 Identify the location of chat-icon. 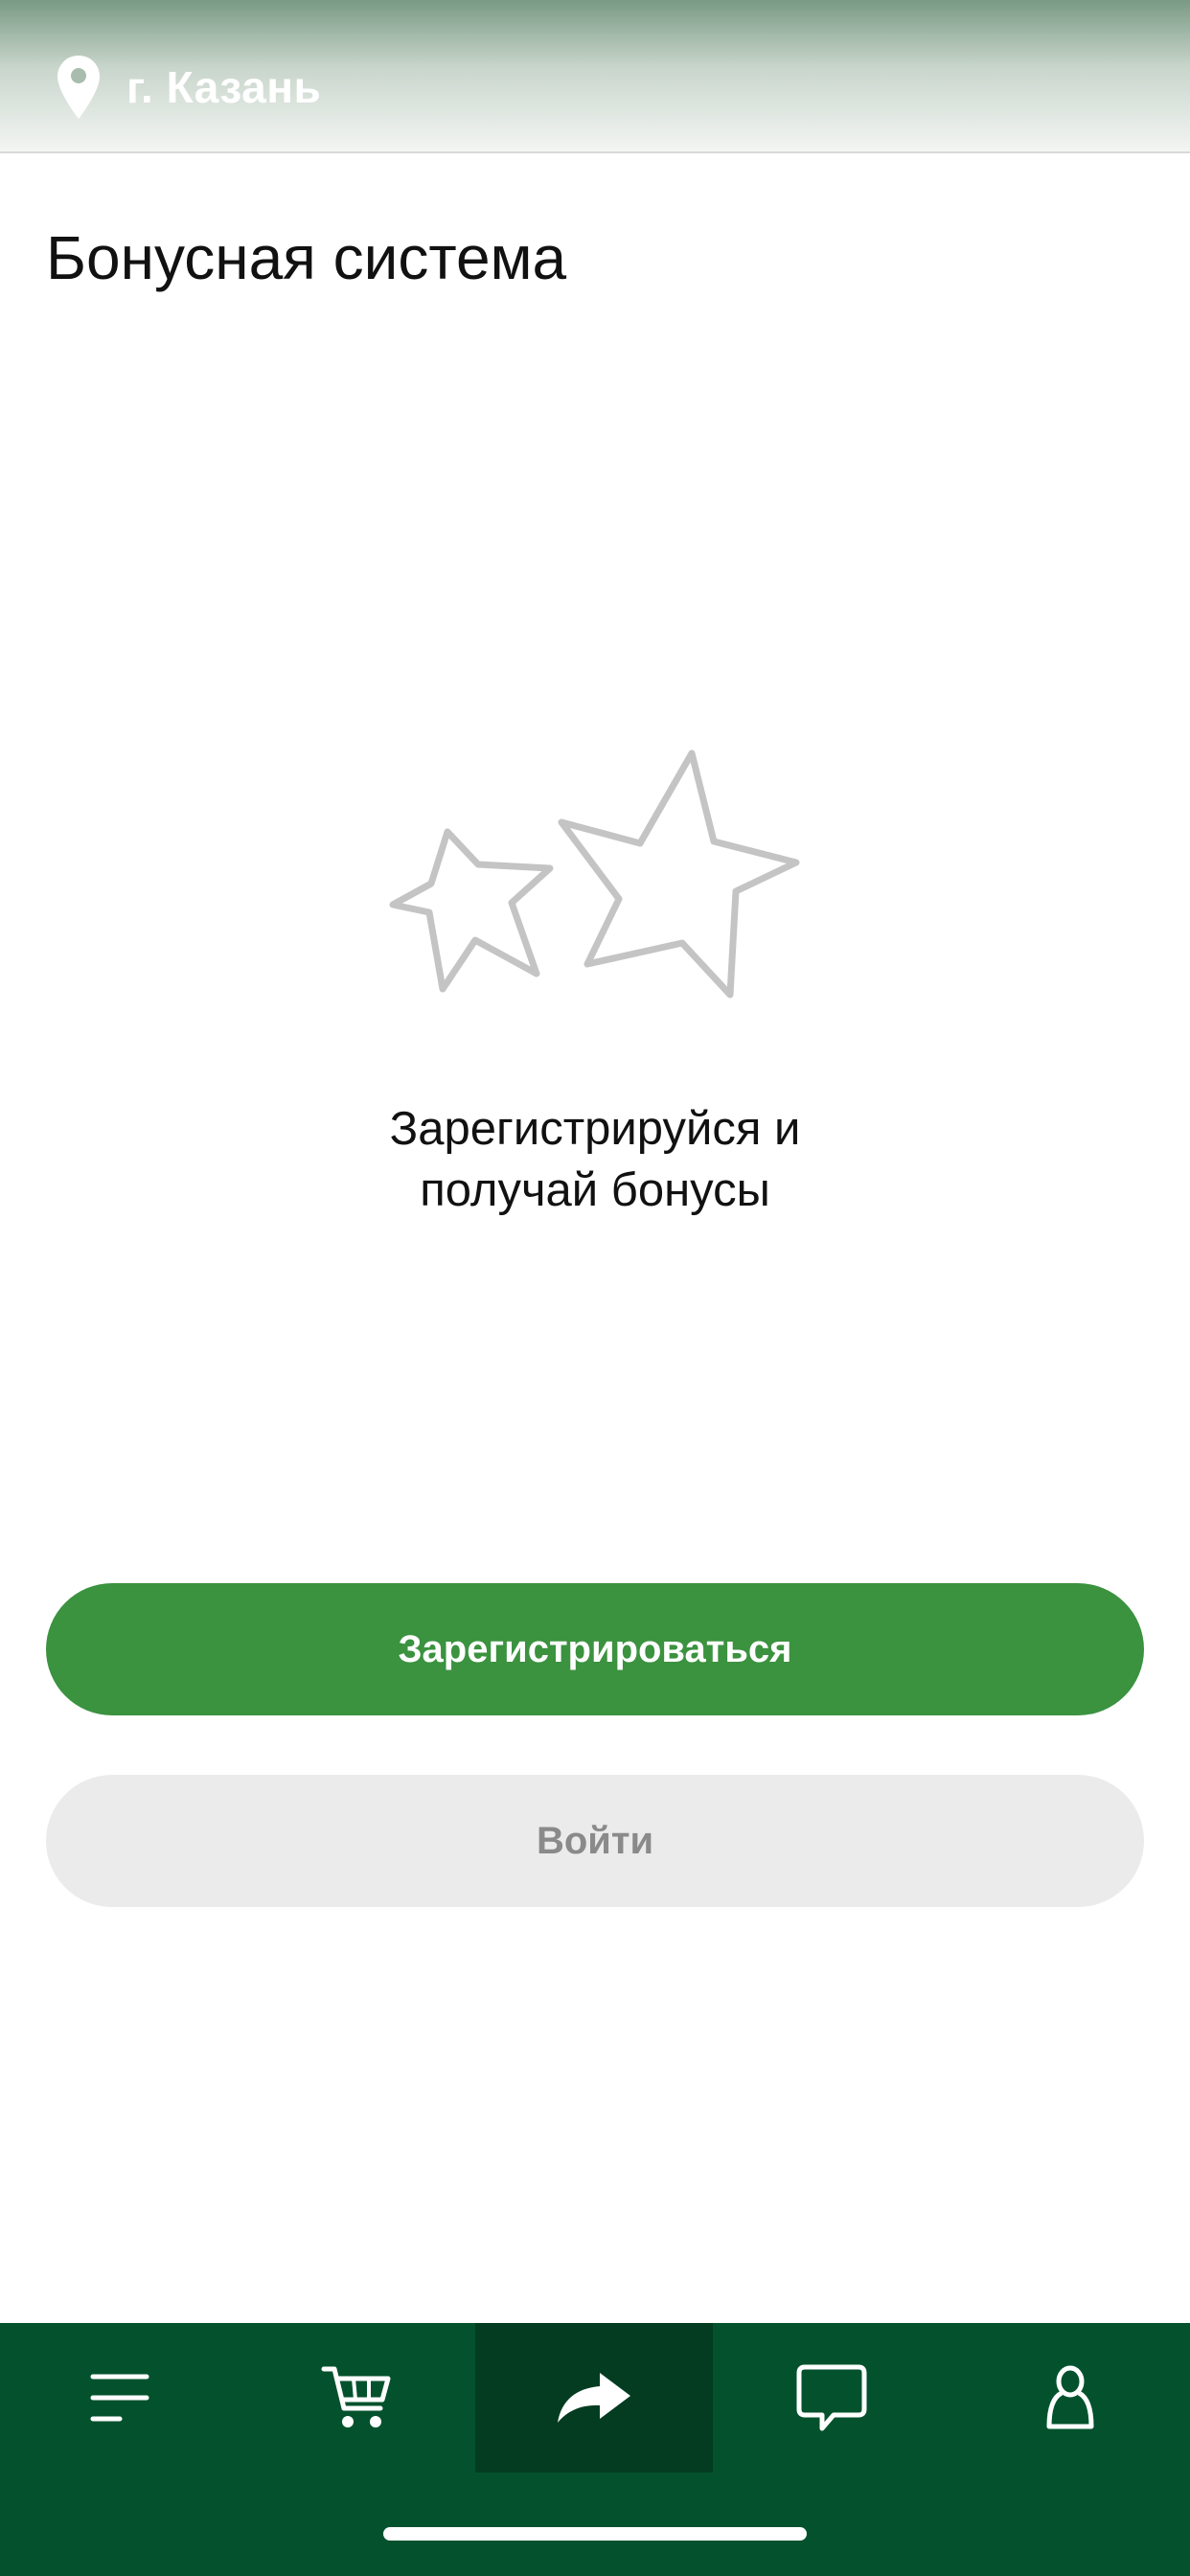
(832, 2397).